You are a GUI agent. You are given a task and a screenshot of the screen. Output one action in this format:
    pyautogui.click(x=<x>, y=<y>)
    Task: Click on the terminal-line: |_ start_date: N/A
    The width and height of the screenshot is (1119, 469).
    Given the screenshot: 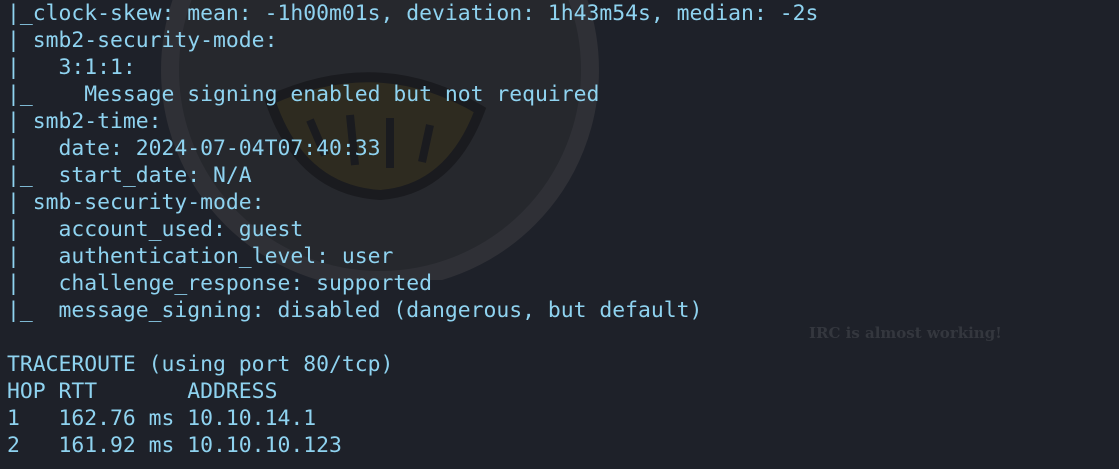 What is the action you would take?
    pyautogui.click(x=129, y=175)
    